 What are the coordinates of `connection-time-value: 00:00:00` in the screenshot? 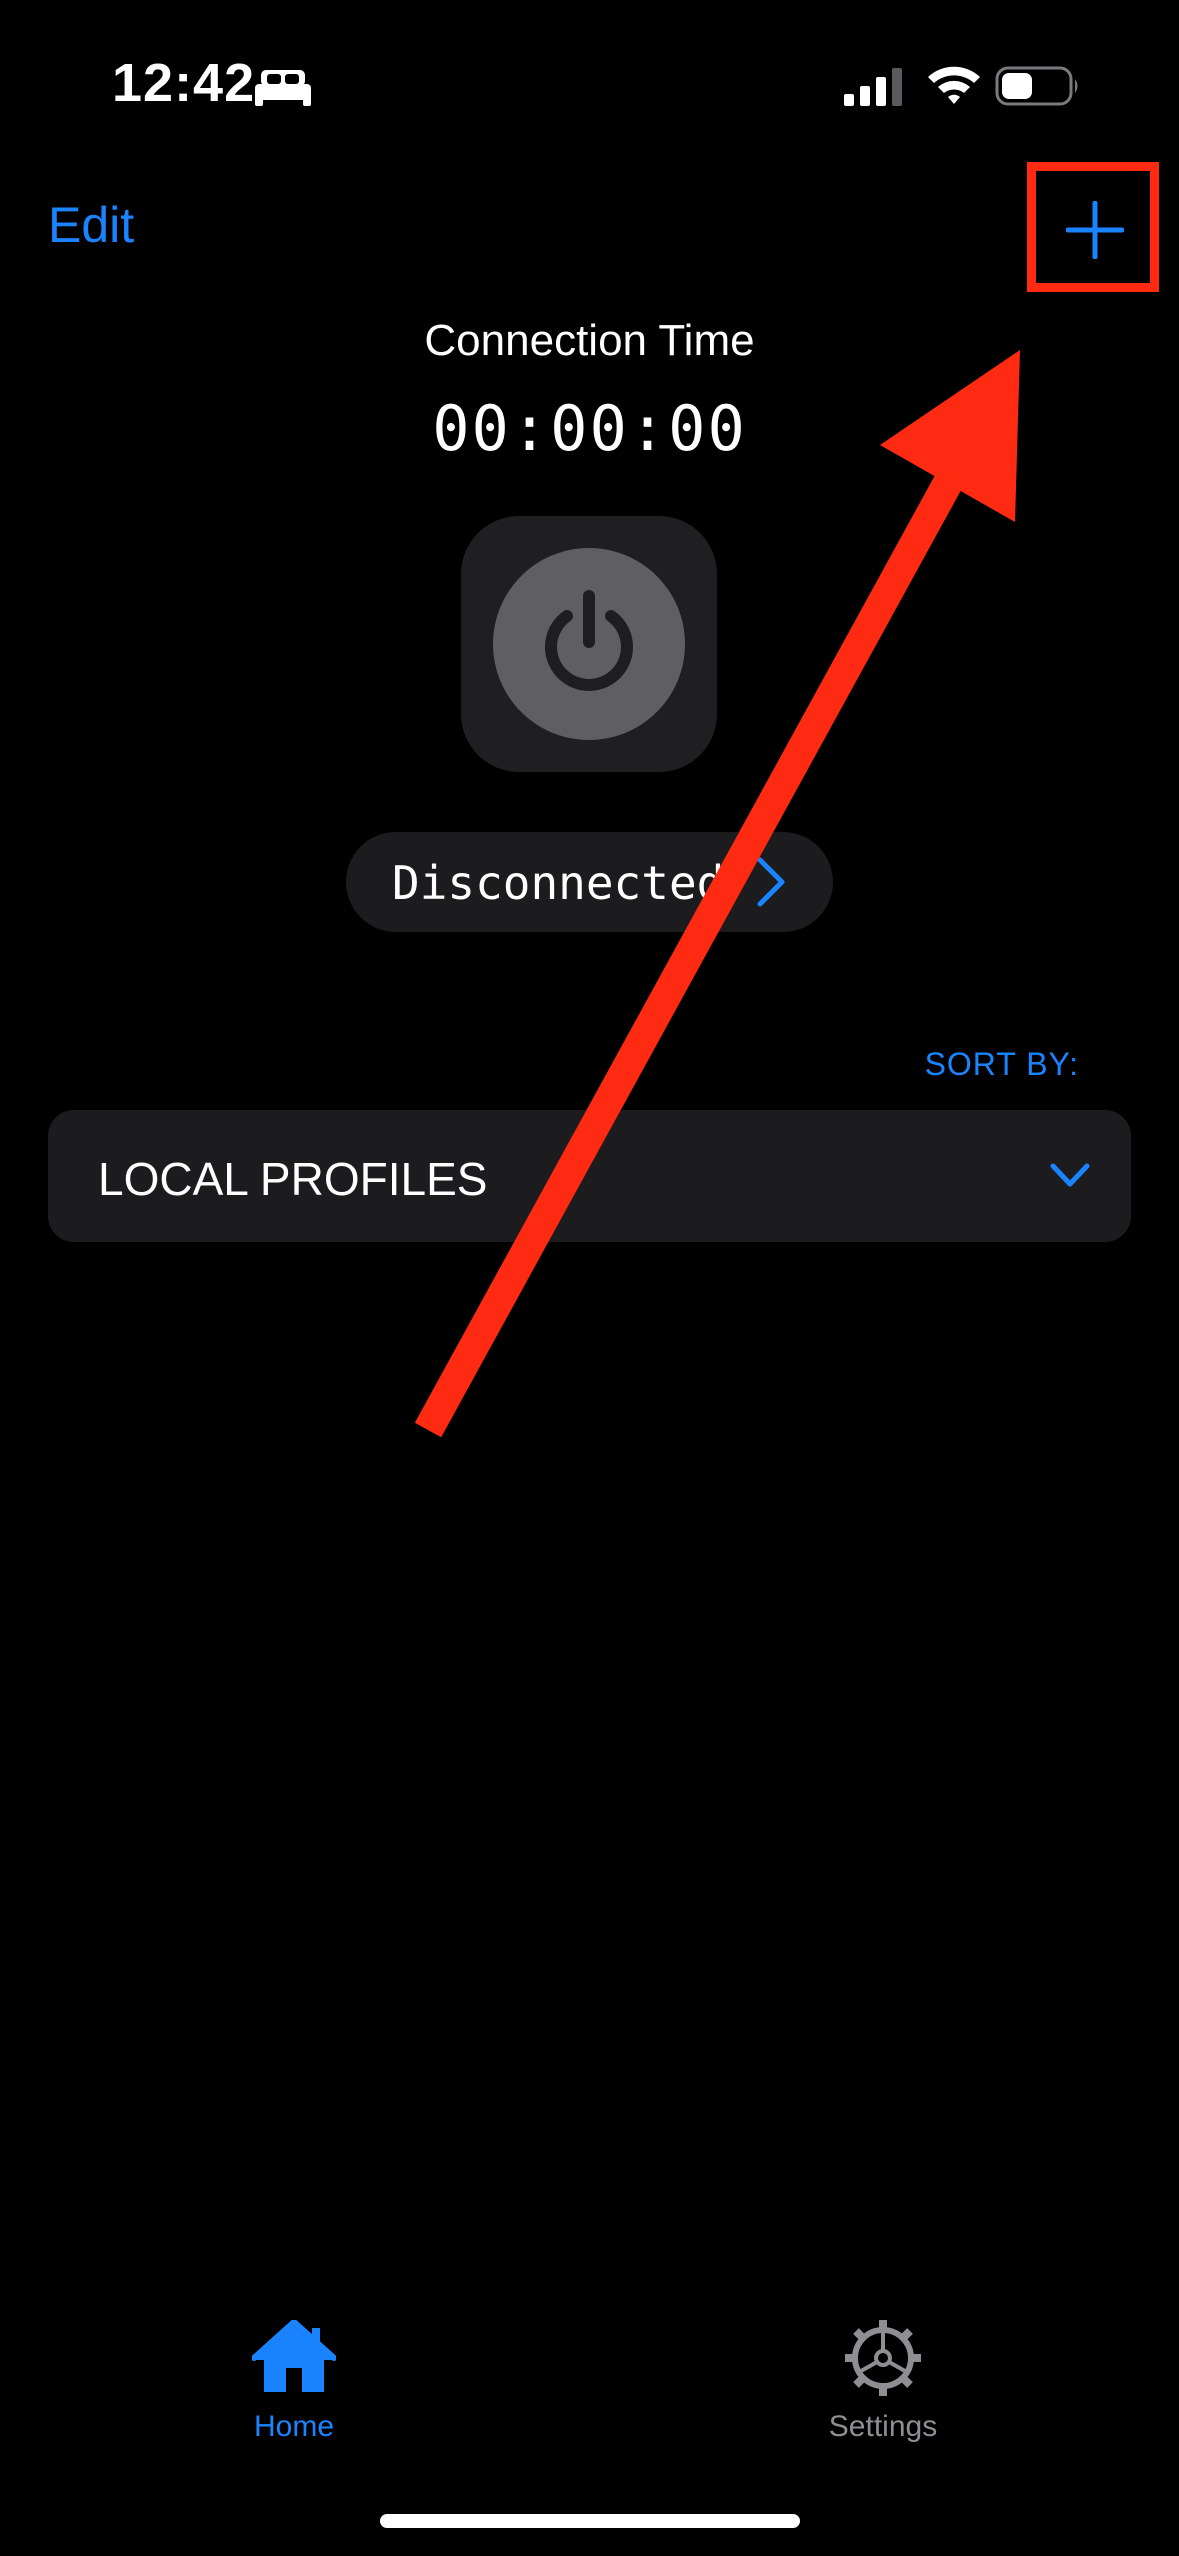 It's located at (589, 428).